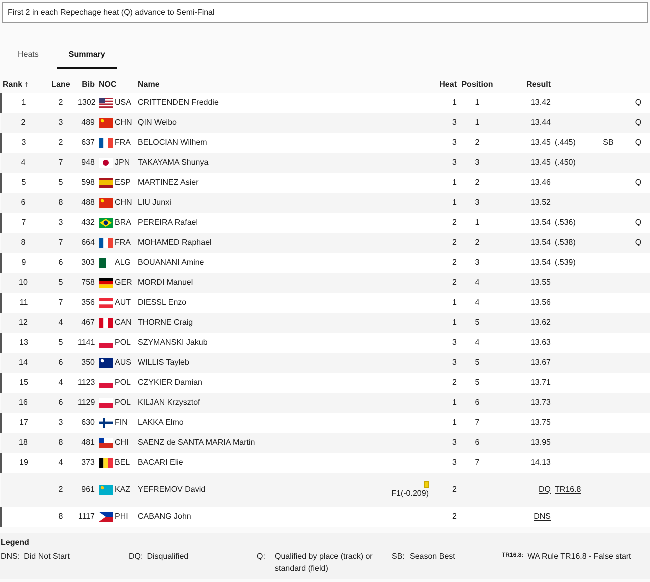 The width and height of the screenshot is (650, 582). Describe the element at coordinates (565, 262) in the screenshot. I see `tiebreak-time: (.539)` at that location.